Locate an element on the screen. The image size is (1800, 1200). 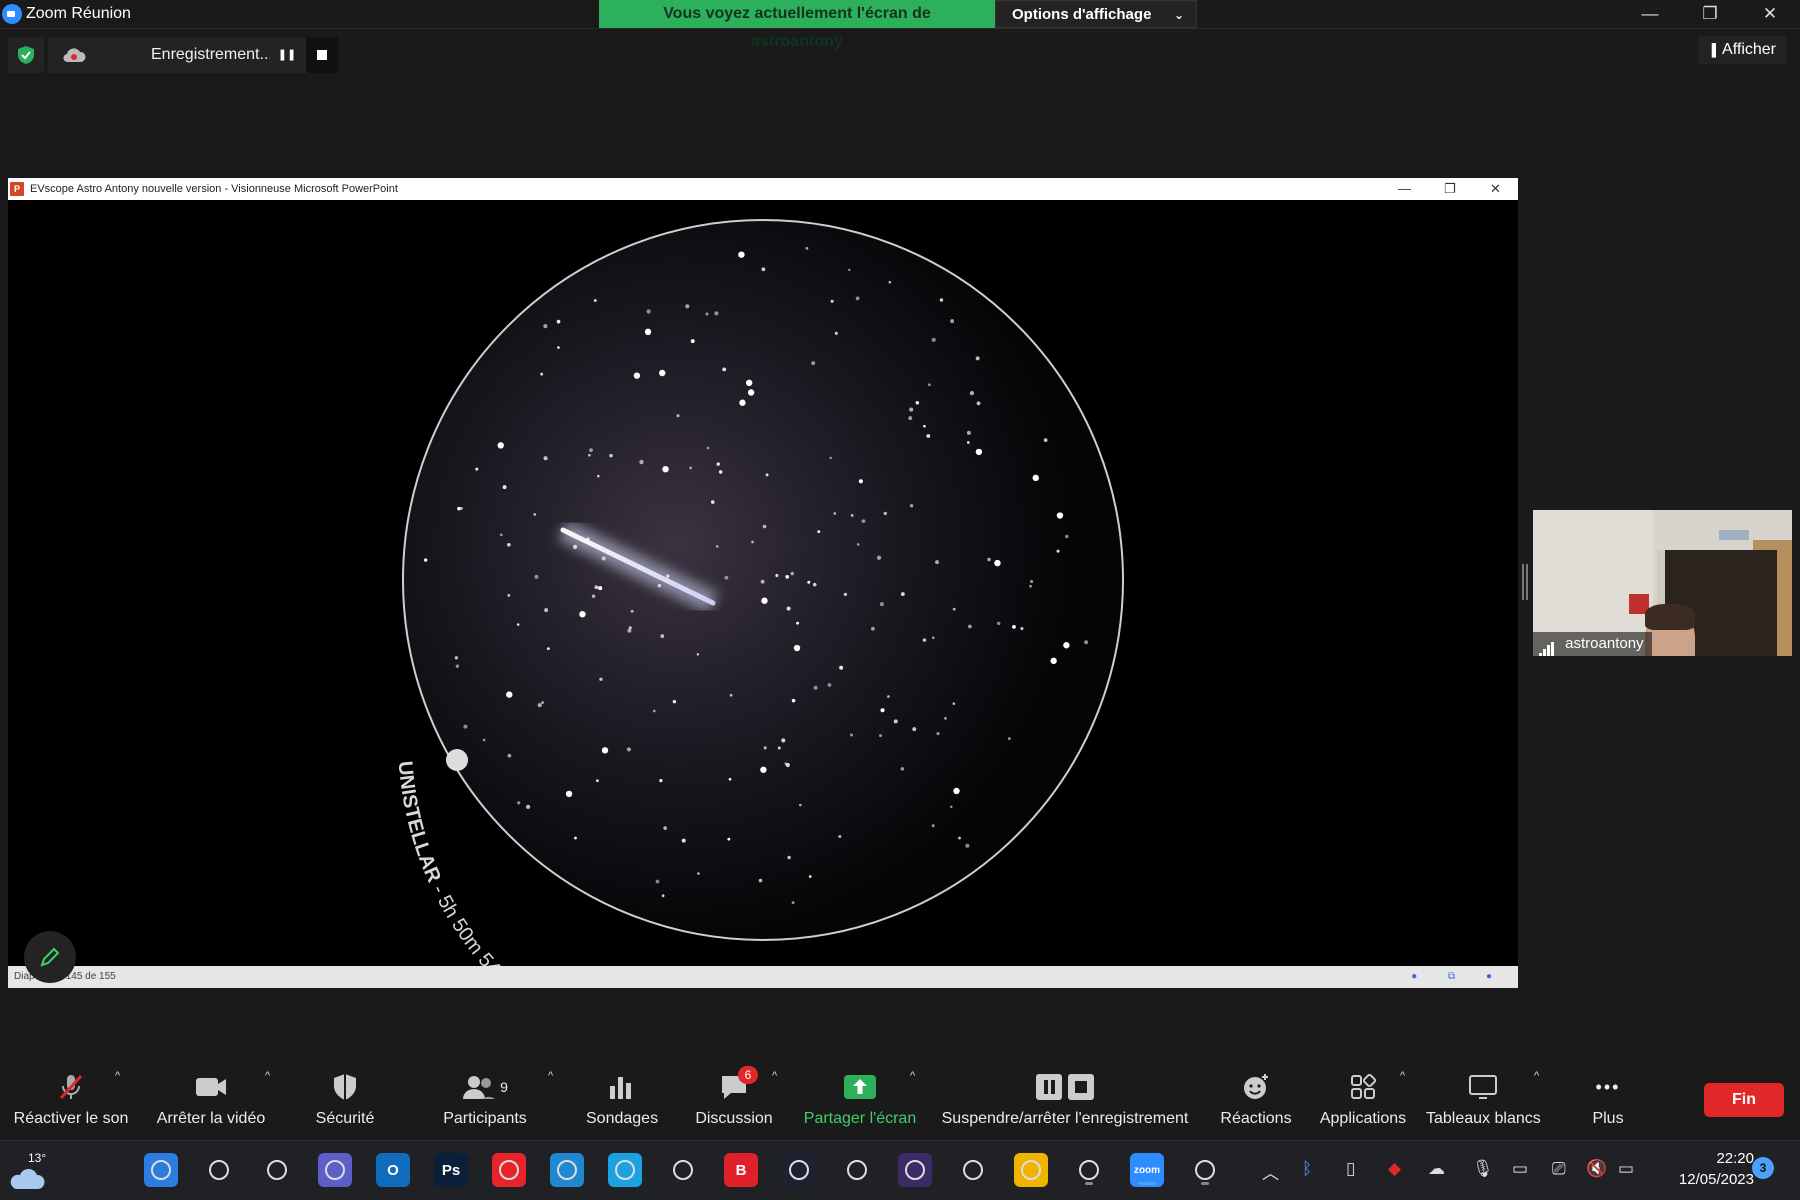
network-icon: ⎚ is located at coordinates (1559, 1169).